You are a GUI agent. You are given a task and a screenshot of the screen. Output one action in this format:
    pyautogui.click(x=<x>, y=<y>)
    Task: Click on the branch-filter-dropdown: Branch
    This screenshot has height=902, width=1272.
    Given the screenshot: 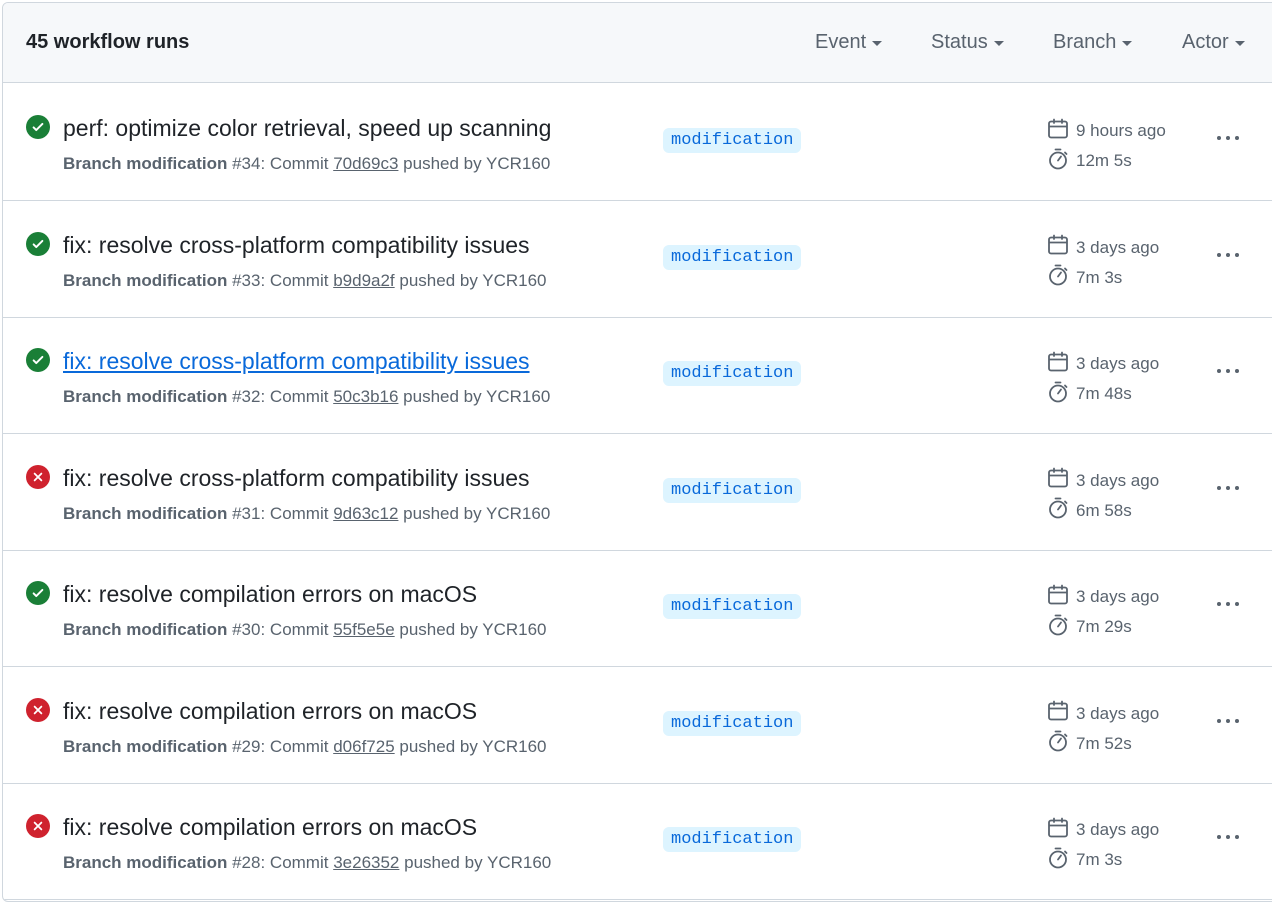 What is the action you would take?
    pyautogui.click(x=1093, y=42)
    